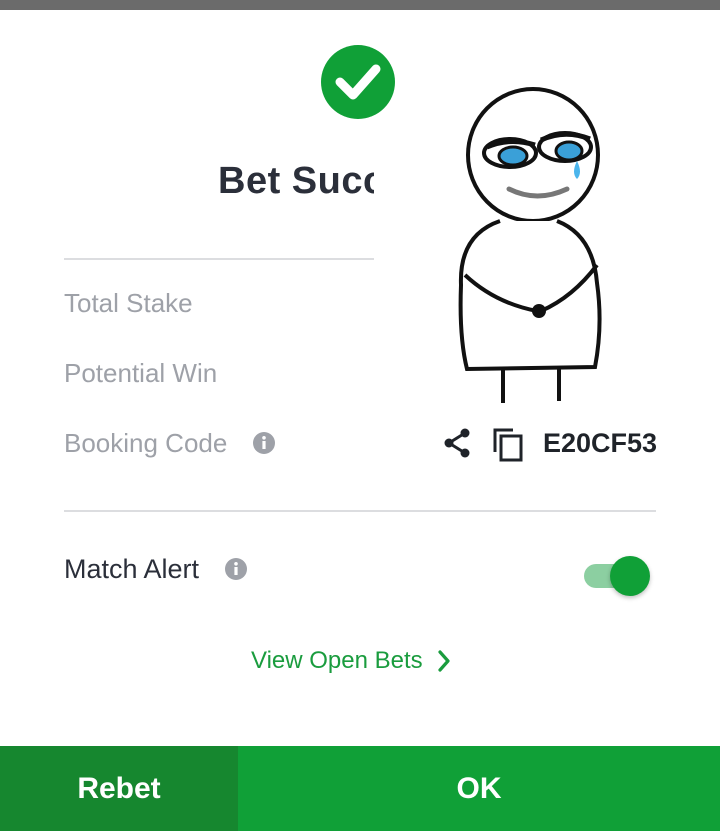  I want to click on rebet-button: Rebet, so click(119, 788).